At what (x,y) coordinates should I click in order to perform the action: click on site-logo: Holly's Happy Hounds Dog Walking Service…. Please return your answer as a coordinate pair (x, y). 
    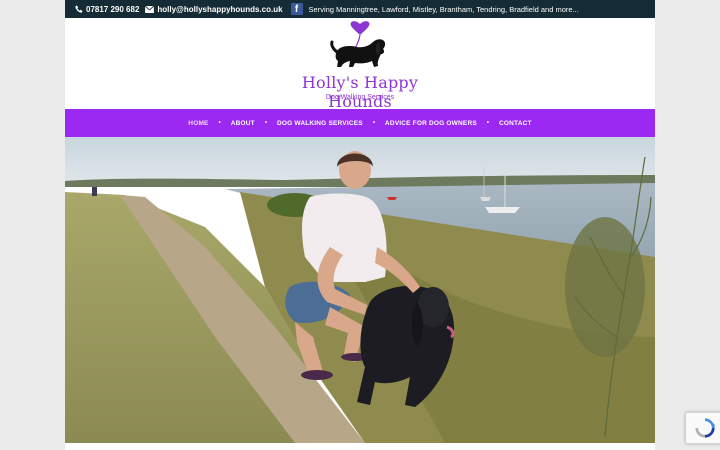
    Looking at the image, I should click on (360, 66).